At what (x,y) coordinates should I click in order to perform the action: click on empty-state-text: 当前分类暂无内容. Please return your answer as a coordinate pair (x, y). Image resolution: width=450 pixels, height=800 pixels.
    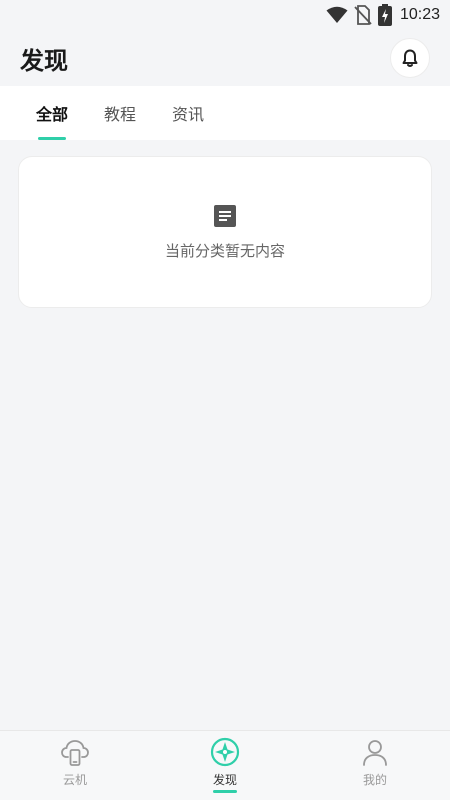
    Looking at the image, I should click on (224, 250).